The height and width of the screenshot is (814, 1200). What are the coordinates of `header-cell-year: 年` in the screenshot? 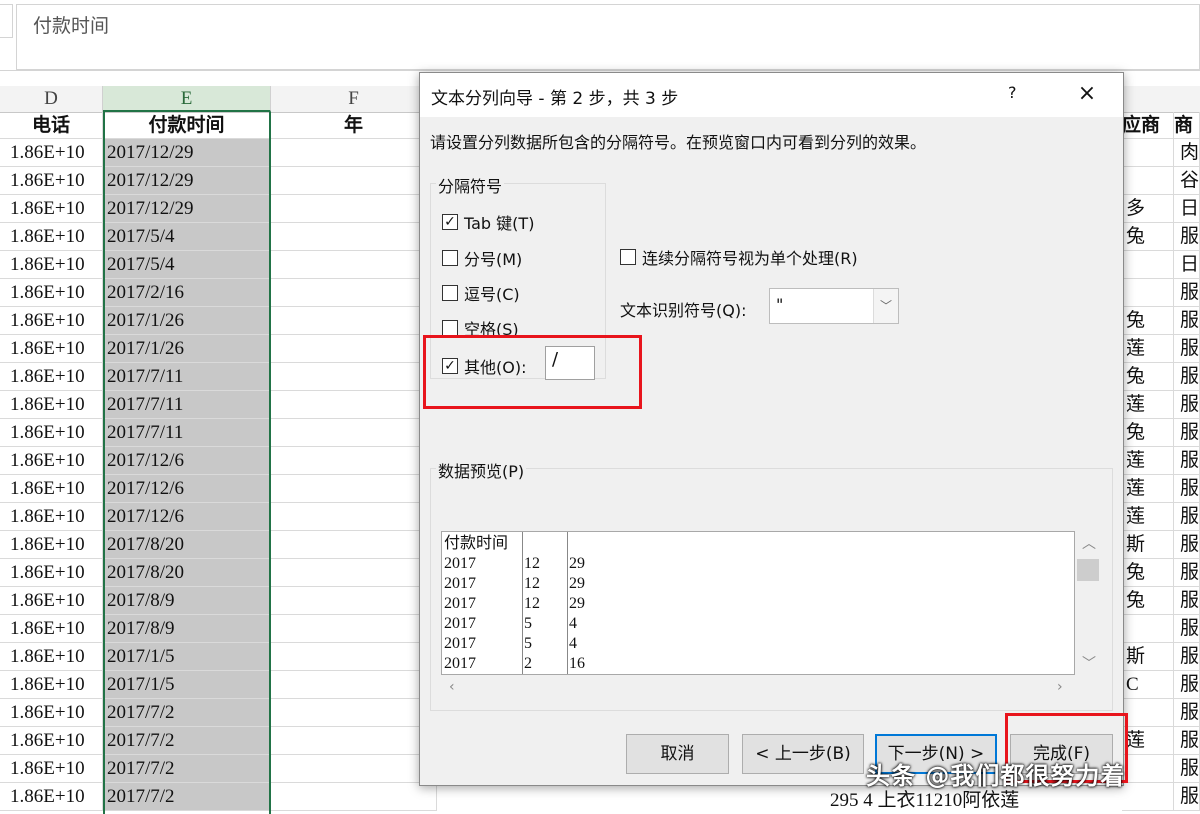 It's located at (354, 125).